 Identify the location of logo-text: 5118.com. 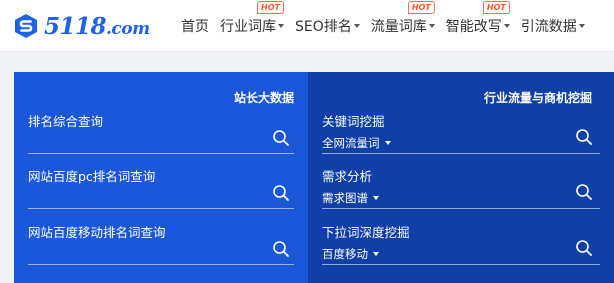
(97, 26).